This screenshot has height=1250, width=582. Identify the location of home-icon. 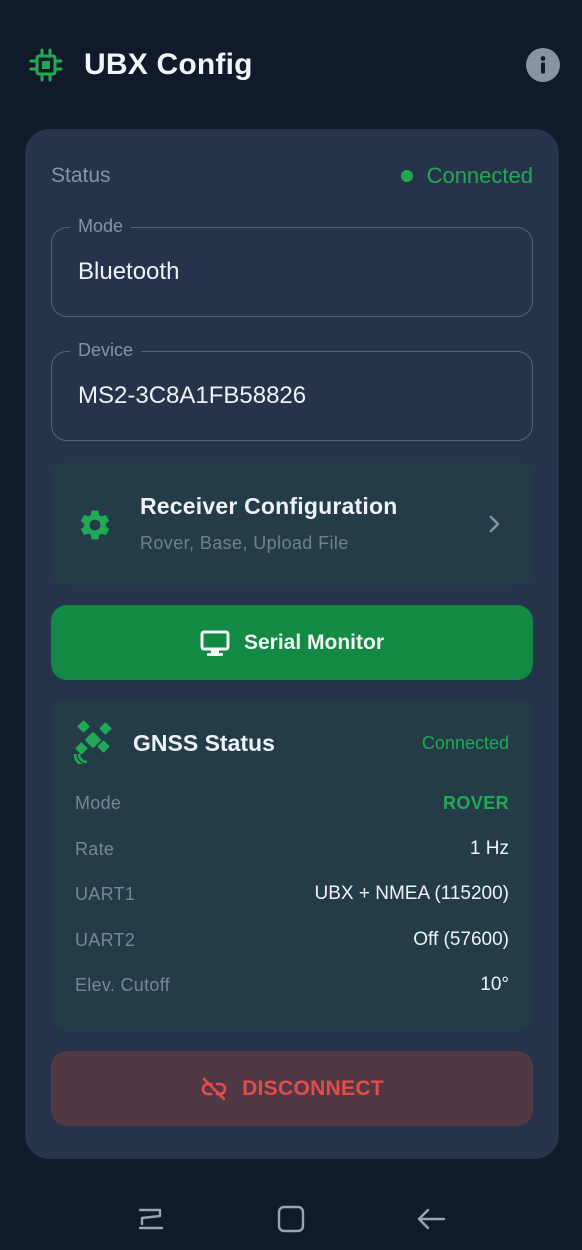
(291, 1219).